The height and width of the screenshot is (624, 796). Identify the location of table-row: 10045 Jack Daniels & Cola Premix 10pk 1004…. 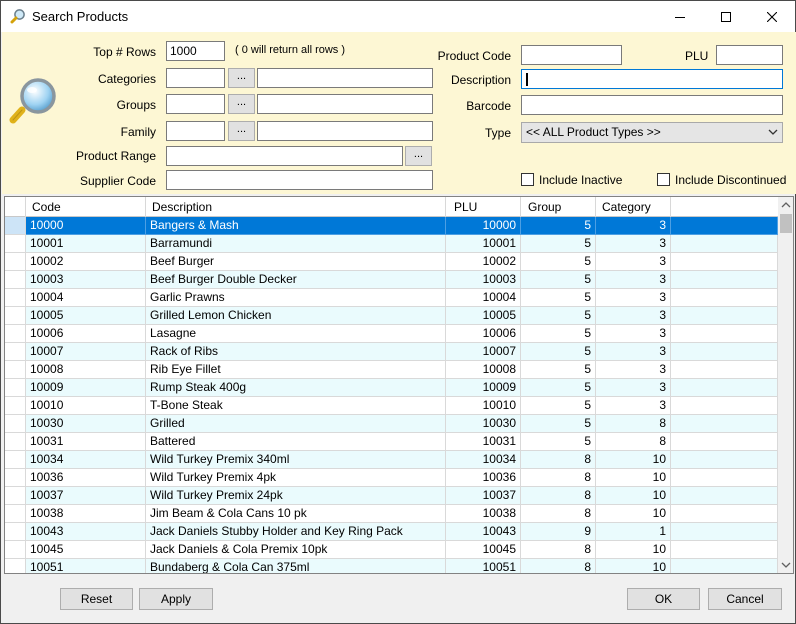
(391, 550).